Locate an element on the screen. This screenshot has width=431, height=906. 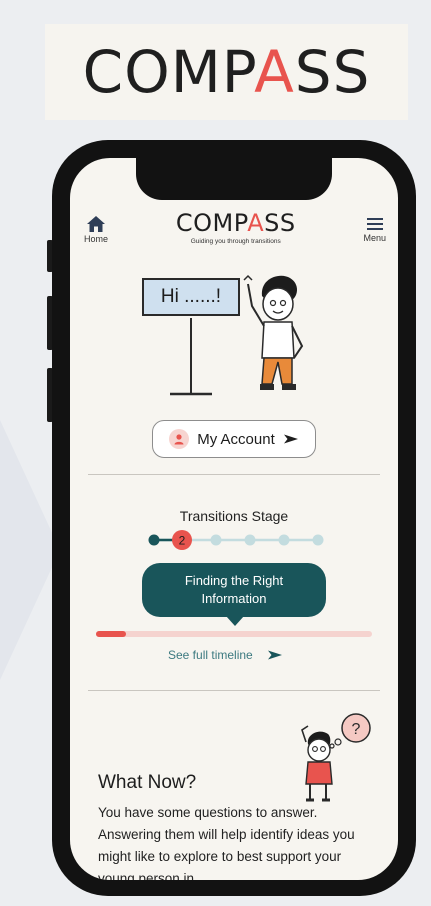
home-button: Home is located at coordinates (96, 229).